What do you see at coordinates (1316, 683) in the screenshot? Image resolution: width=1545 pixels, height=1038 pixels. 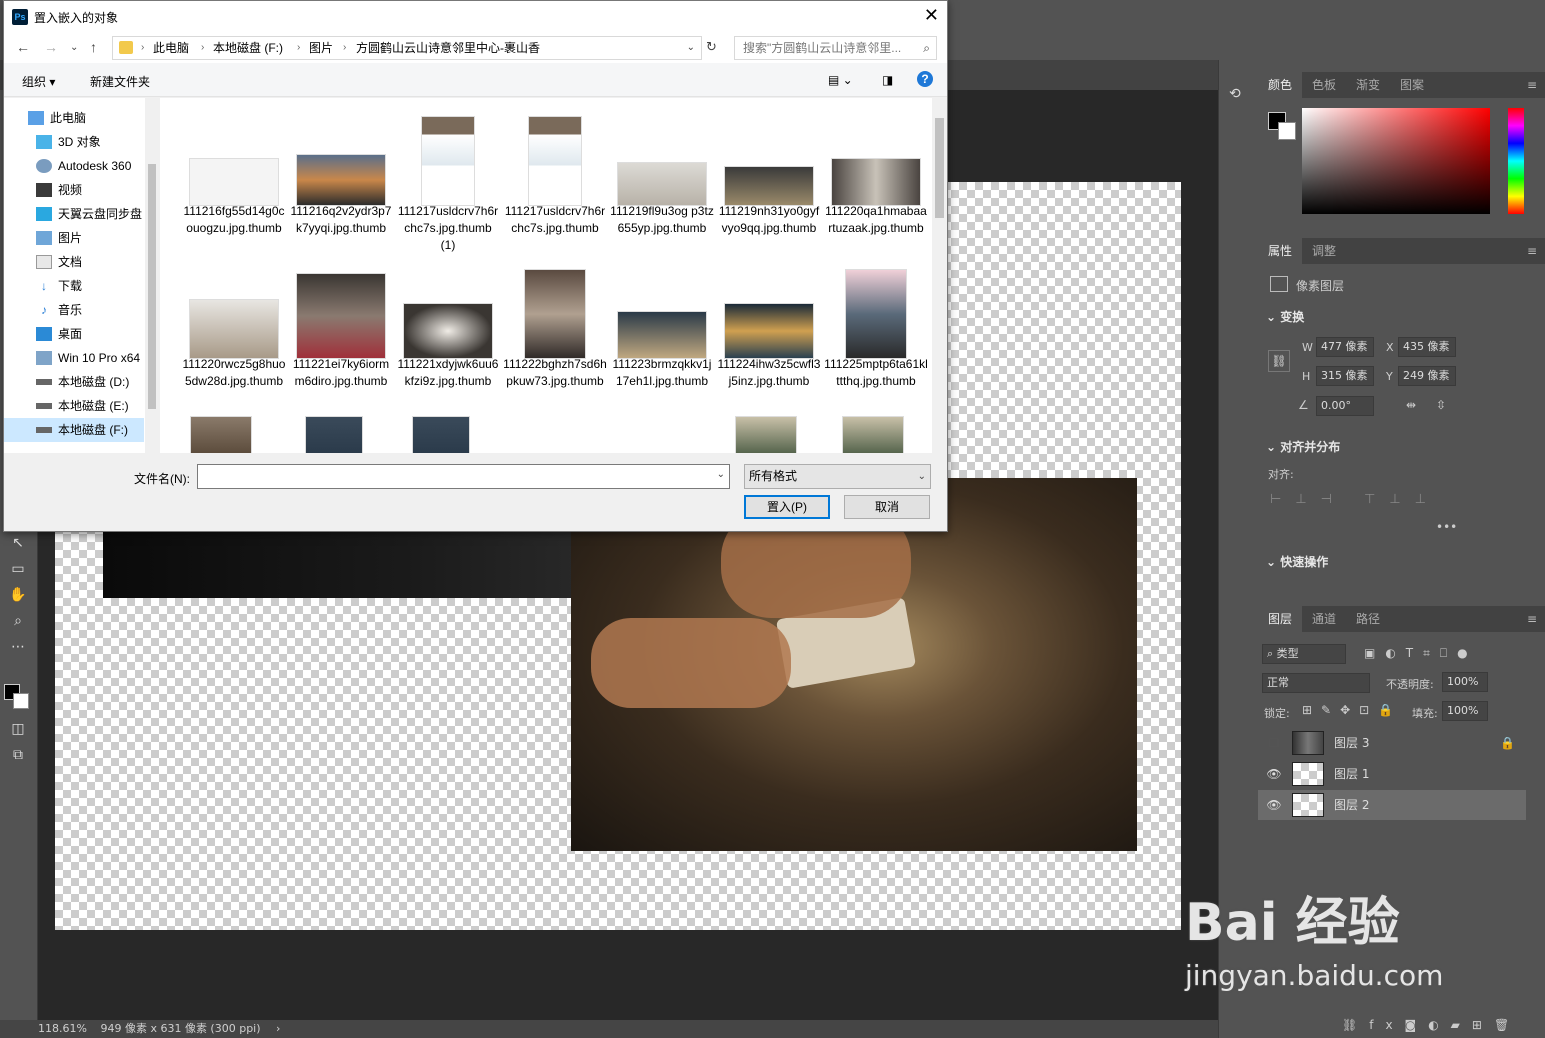 I see `blend-mode-select: 正常` at bounding box center [1316, 683].